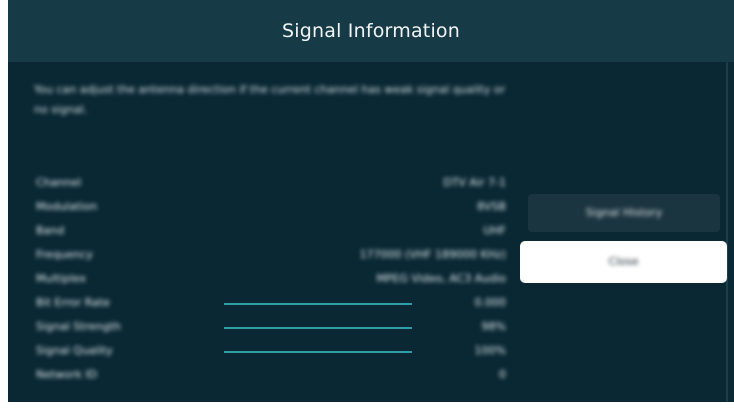 This screenshot has height=414, width=734. Describe the element at coordinates (502, 374) in the screenshot. I see `info-value: 0` at that location.